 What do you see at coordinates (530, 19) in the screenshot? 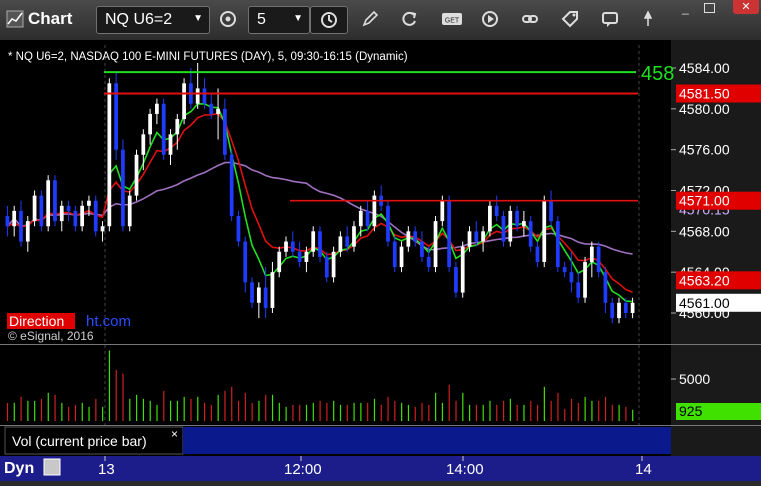
I see `link-icon` at bounding box center [530, 19].